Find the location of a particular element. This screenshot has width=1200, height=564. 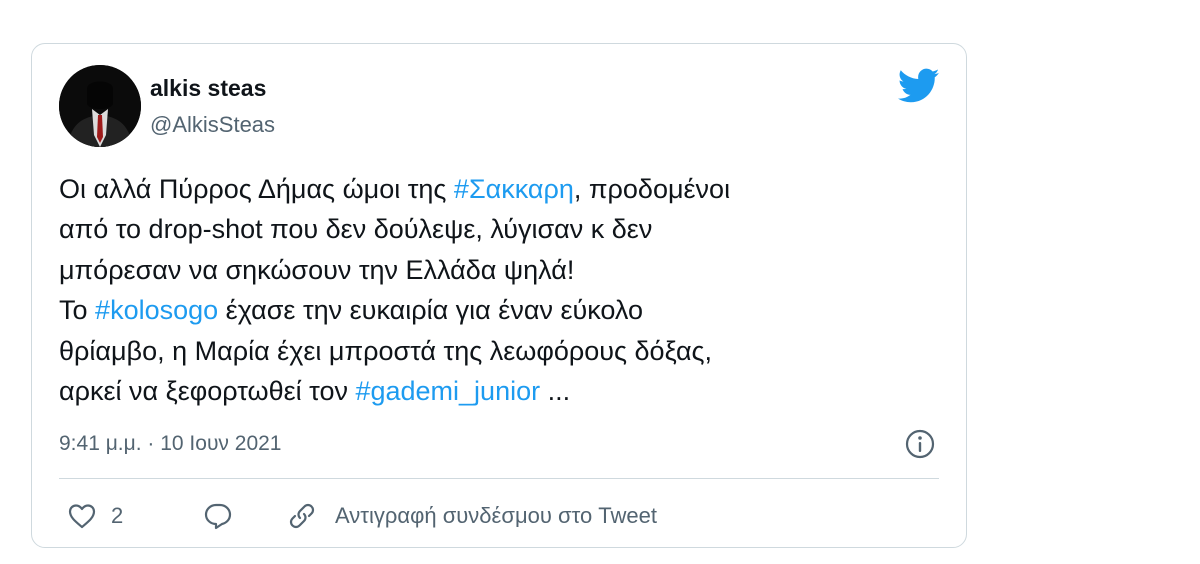

reply-icon is located at coordinates (218, 516).